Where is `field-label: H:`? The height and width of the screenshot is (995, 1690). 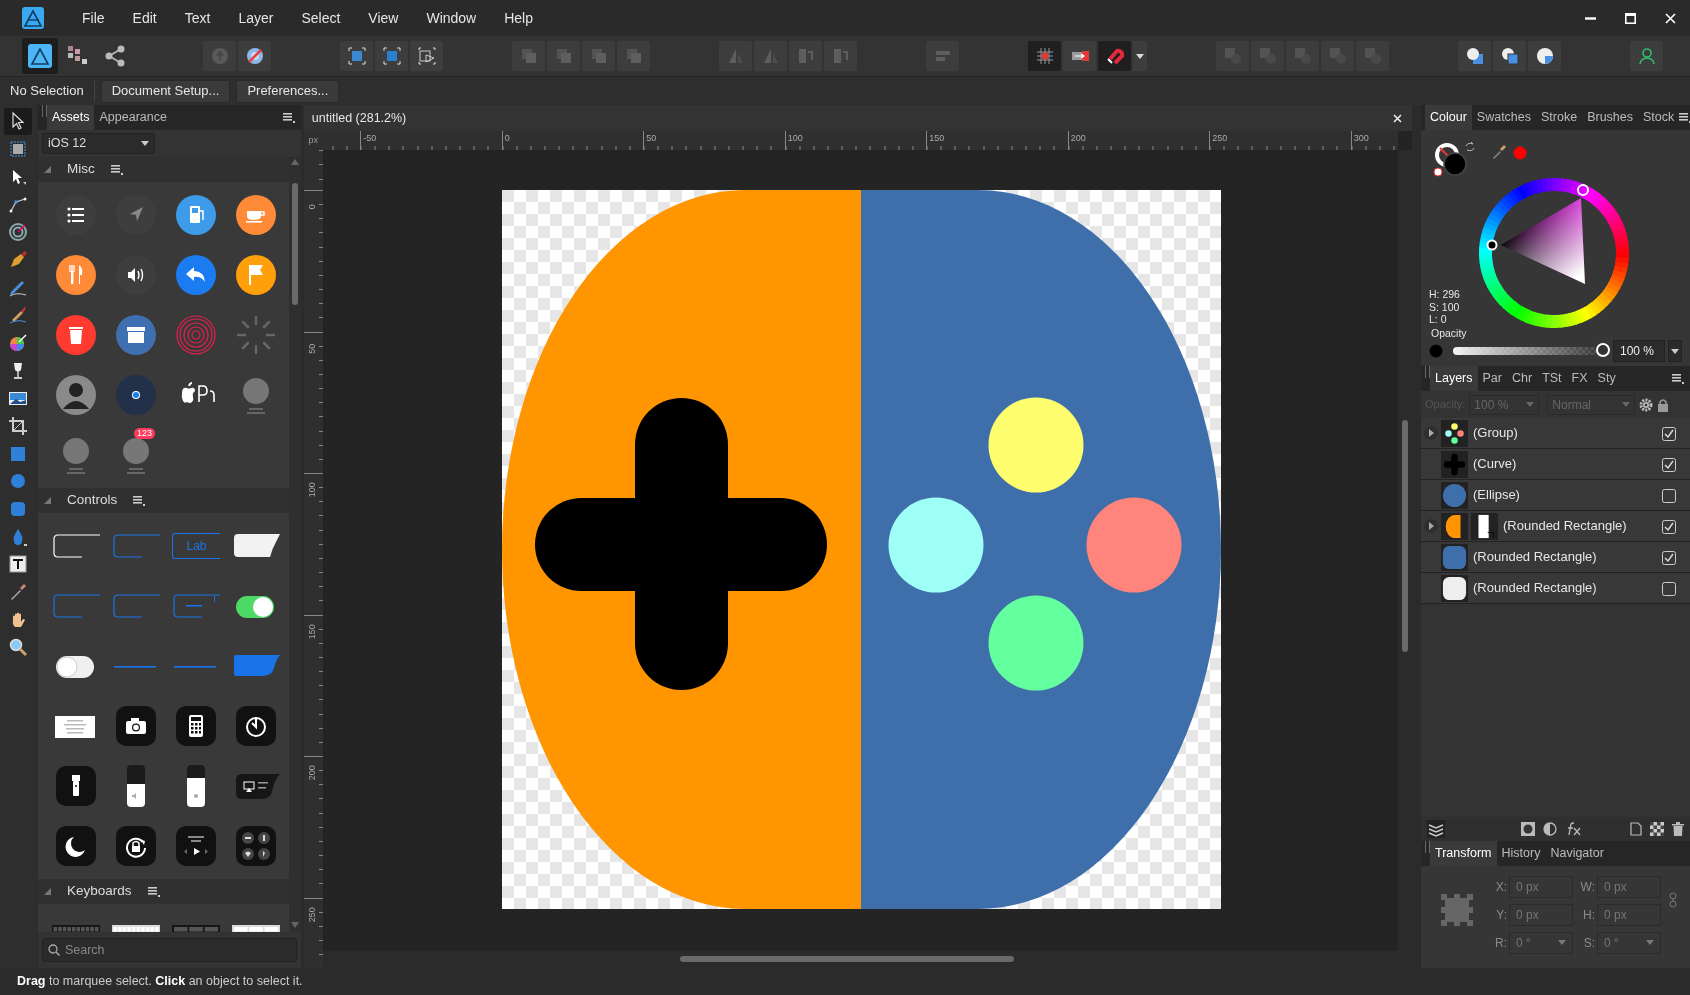 field-label: H: is located at coordinates (1588, 915).